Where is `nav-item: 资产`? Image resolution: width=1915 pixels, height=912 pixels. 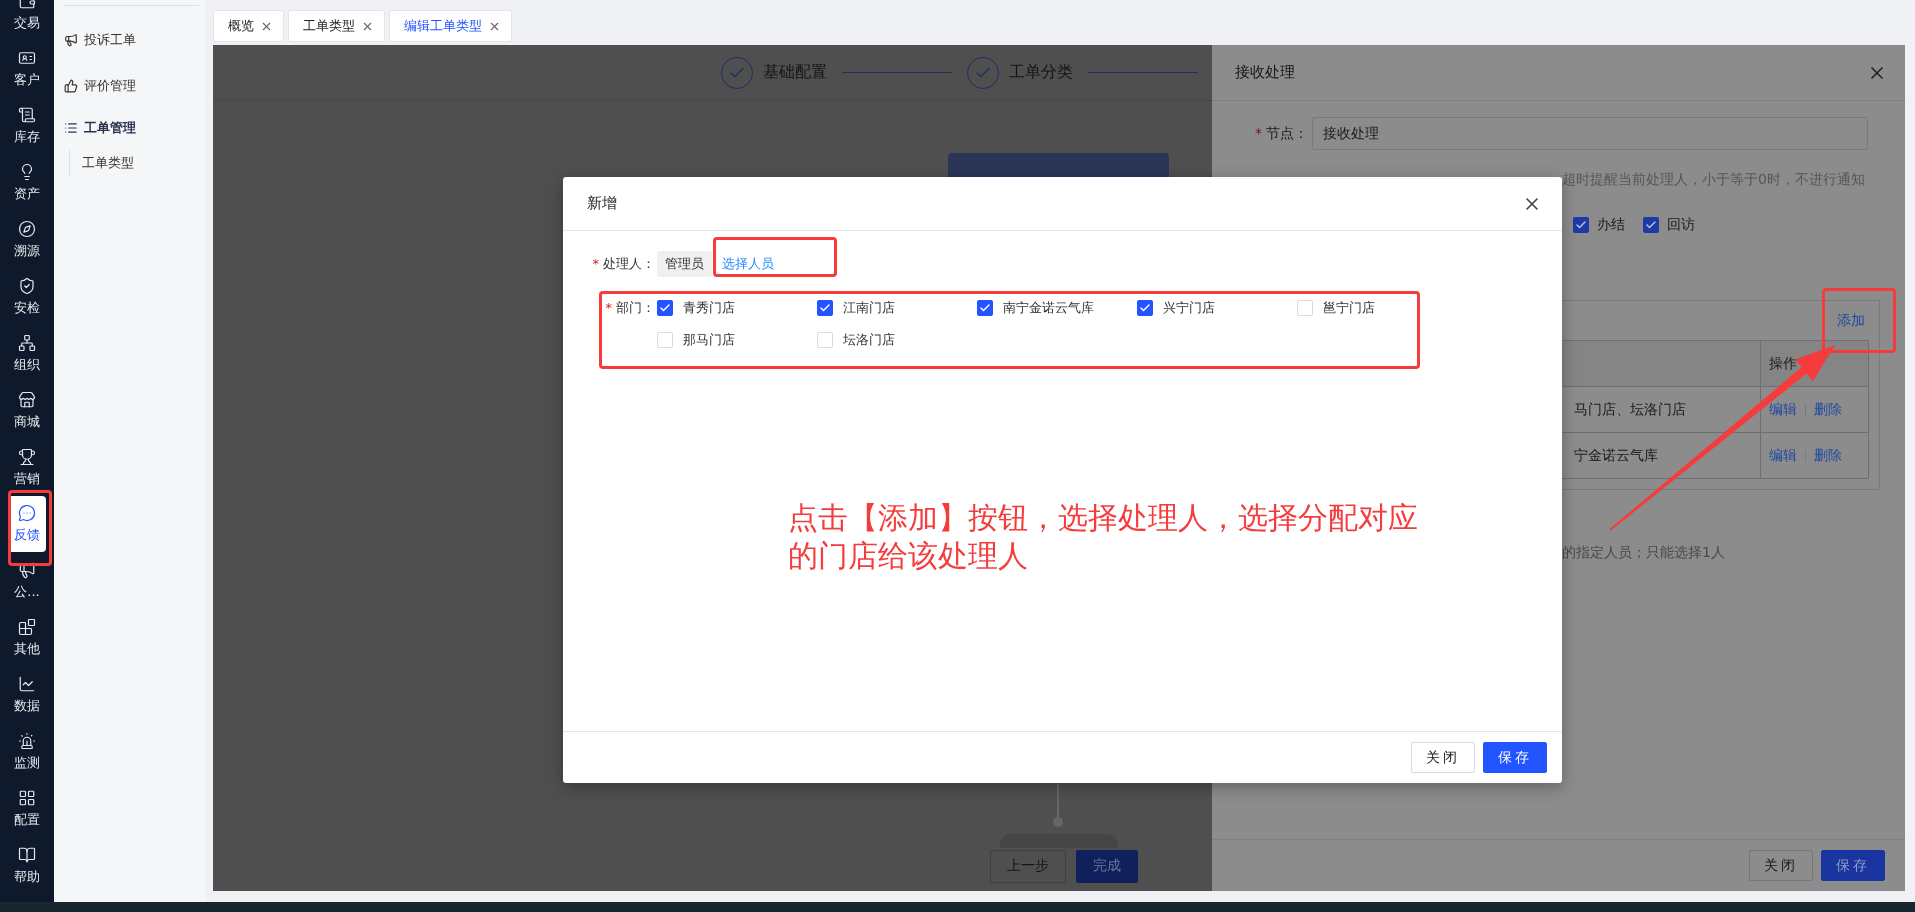
nav-item: 资产 is located at coordinates (27, 182).